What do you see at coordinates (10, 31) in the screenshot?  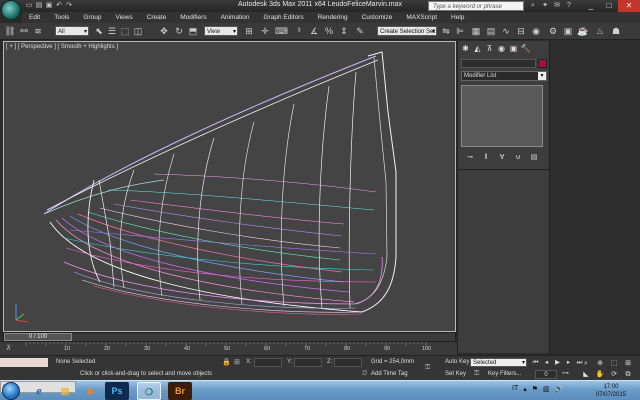 I see `select-link-icon: ⛓` at bounding box center [10, 31].